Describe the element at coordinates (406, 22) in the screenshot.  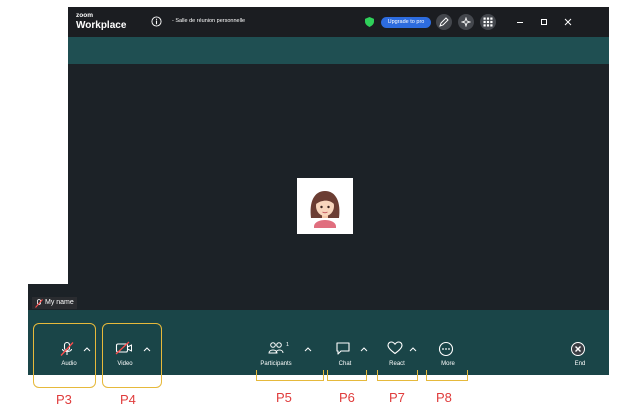
I see `upgrade-button: Upgrade to pro` at that location.